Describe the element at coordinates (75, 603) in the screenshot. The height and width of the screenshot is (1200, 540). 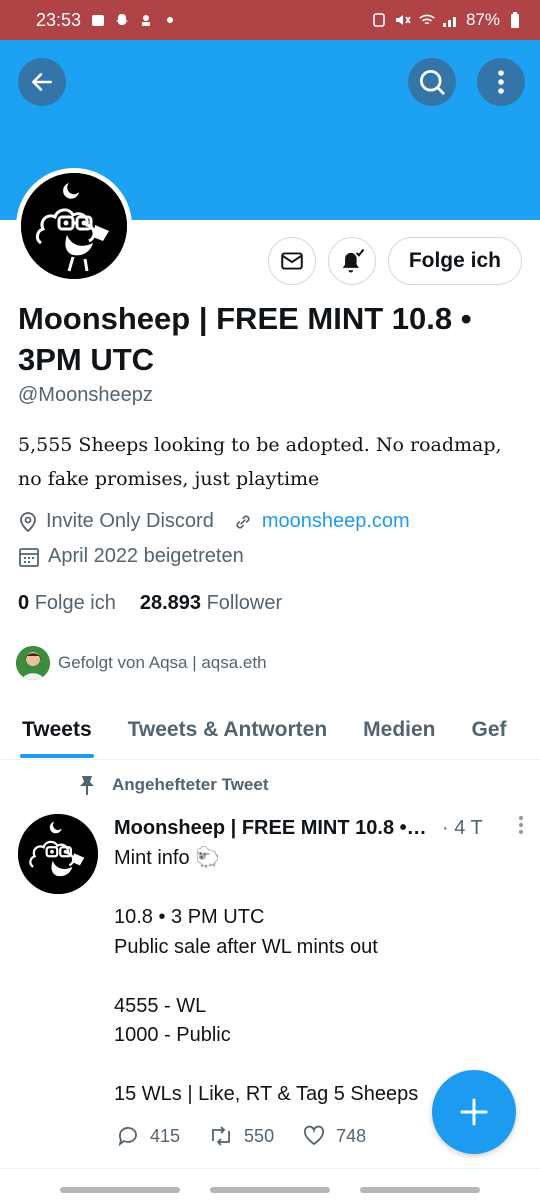
I see `following-label: Folge ich` at that location.